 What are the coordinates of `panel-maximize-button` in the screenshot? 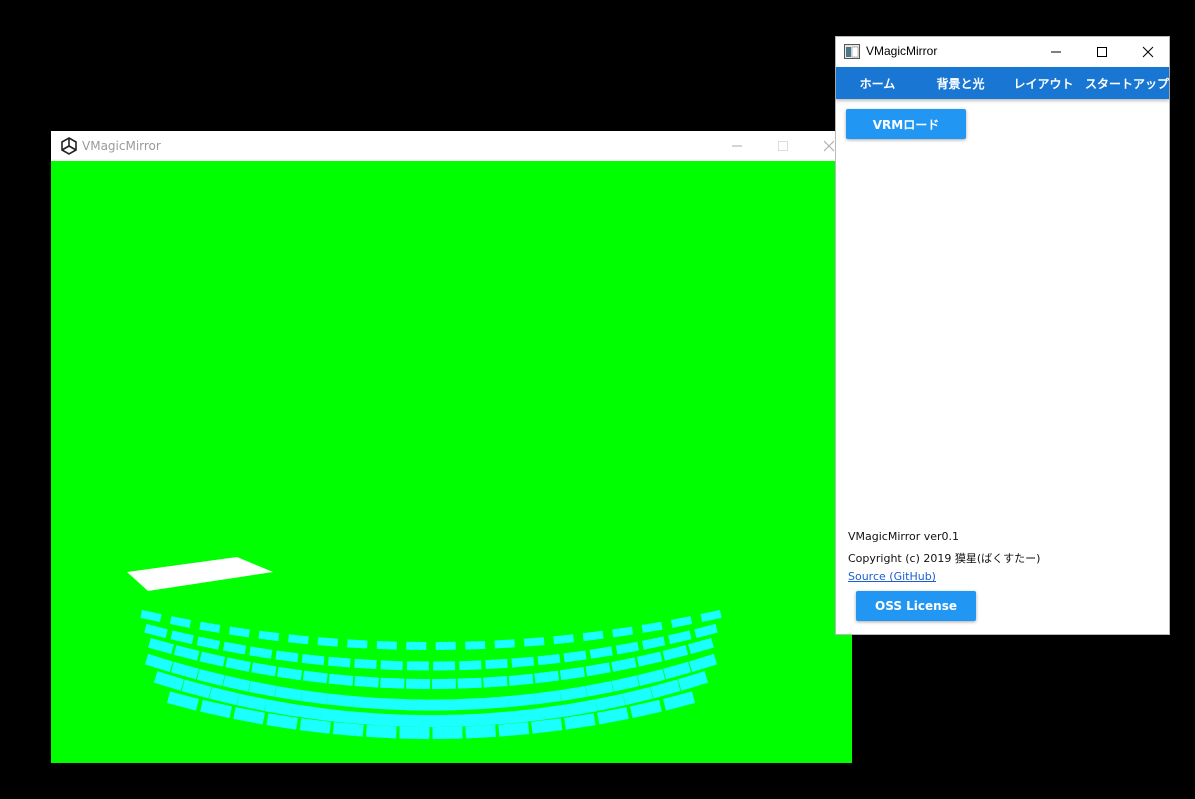 It's located at (1102, 52).